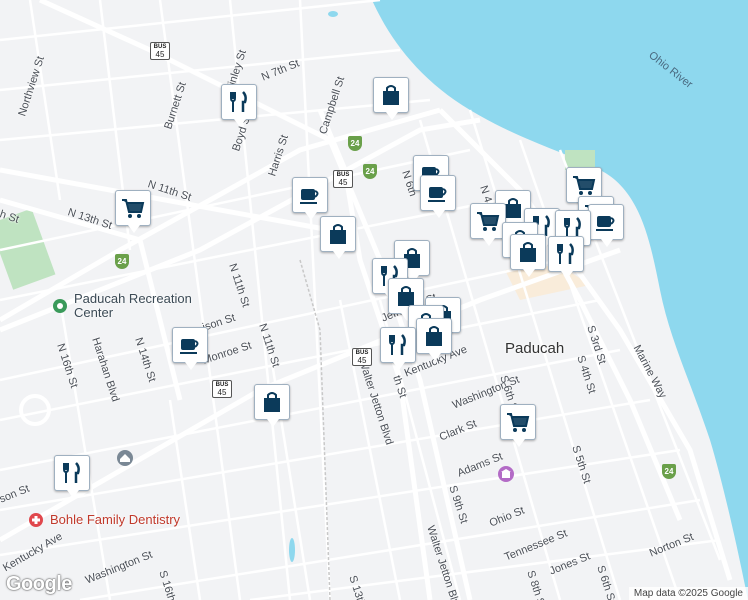  I want to click on place-marker-dentistry: Bohle Family Dentistry, so click(104, 519).